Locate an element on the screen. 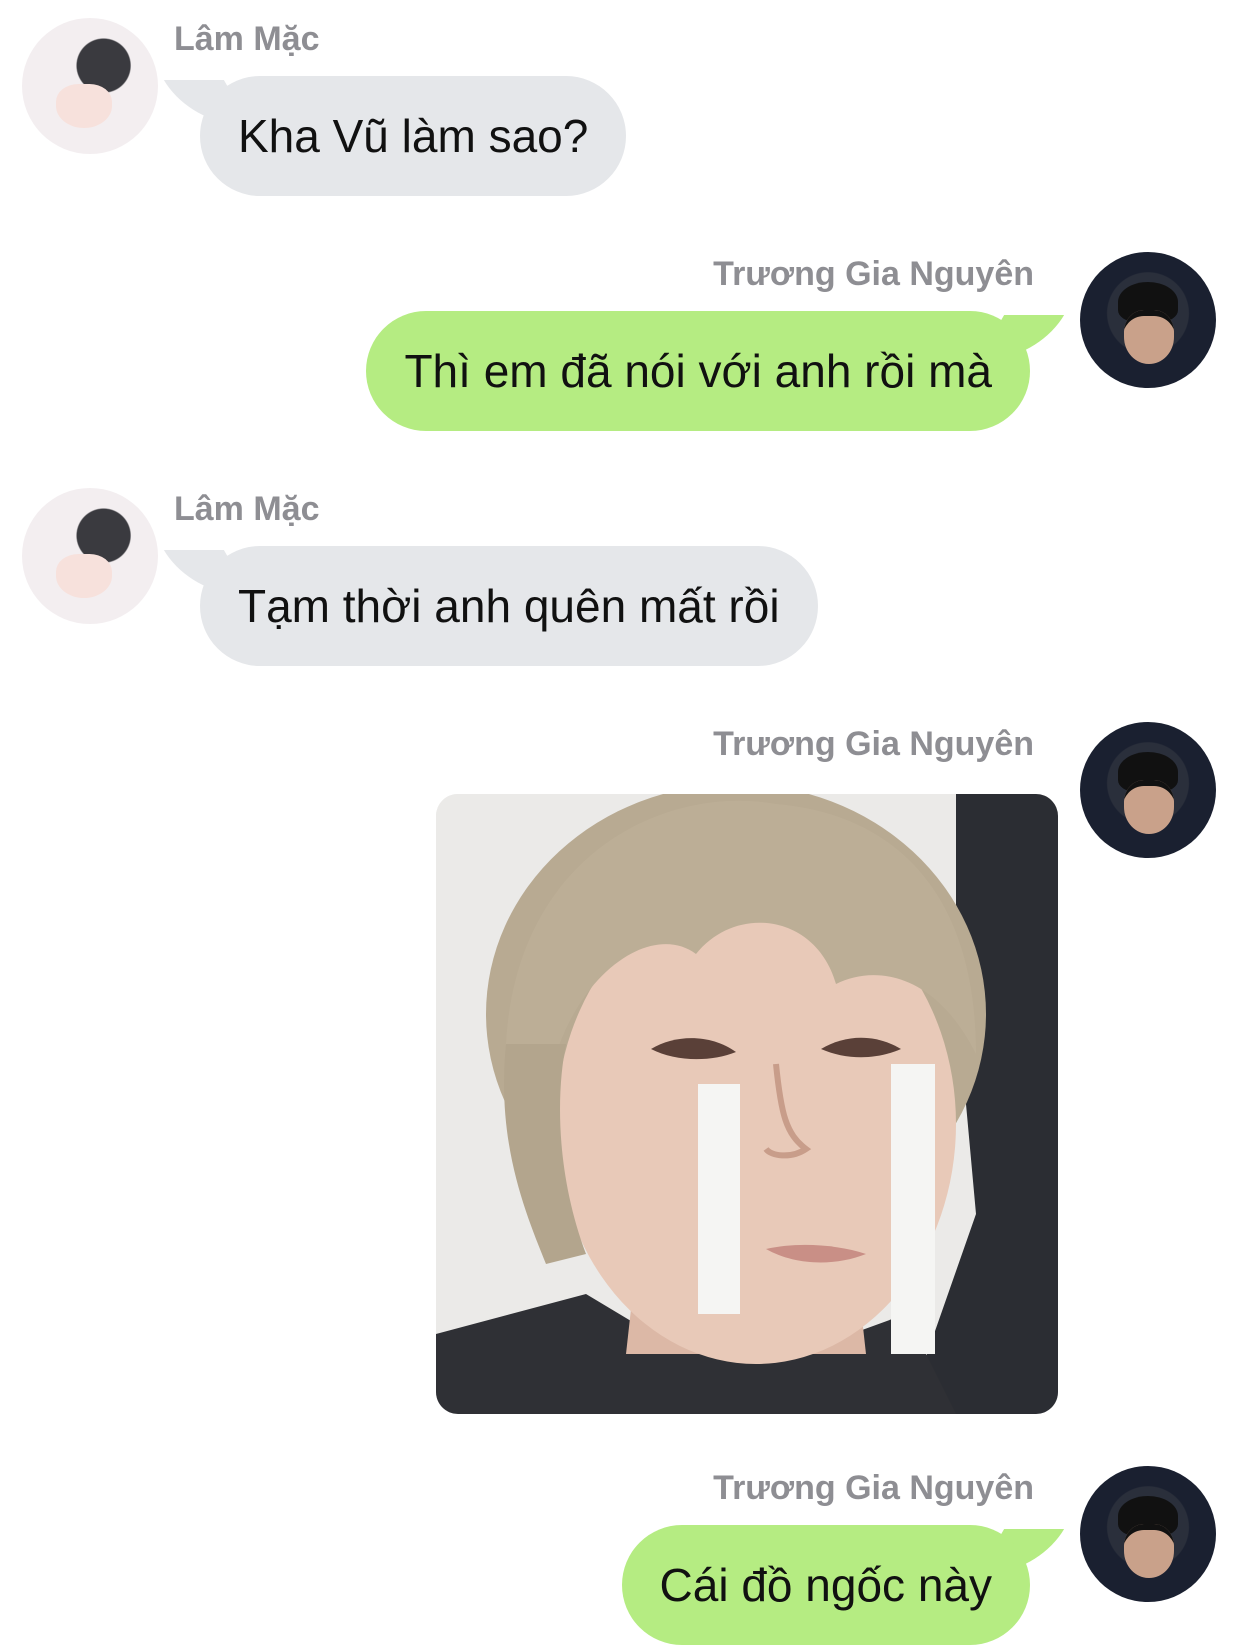 The image size is (1242, 1645). message-bubble-incoming: Tạm thời anh quên mất rồi is located at coordinates (509, 606).